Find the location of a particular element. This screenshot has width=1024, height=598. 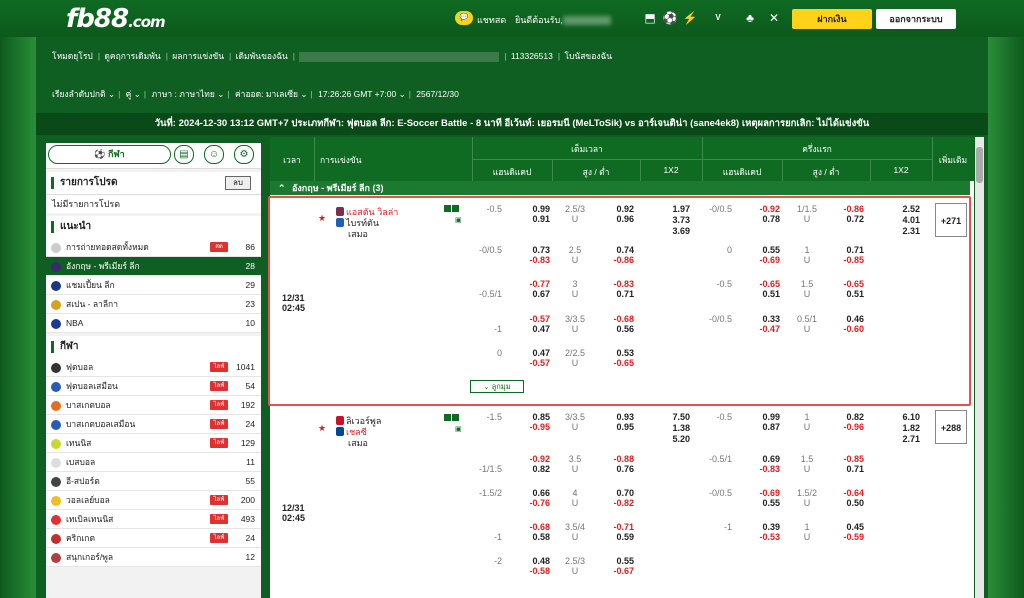

live-tv-icon: ▣ is located at coordinates (458, 429).